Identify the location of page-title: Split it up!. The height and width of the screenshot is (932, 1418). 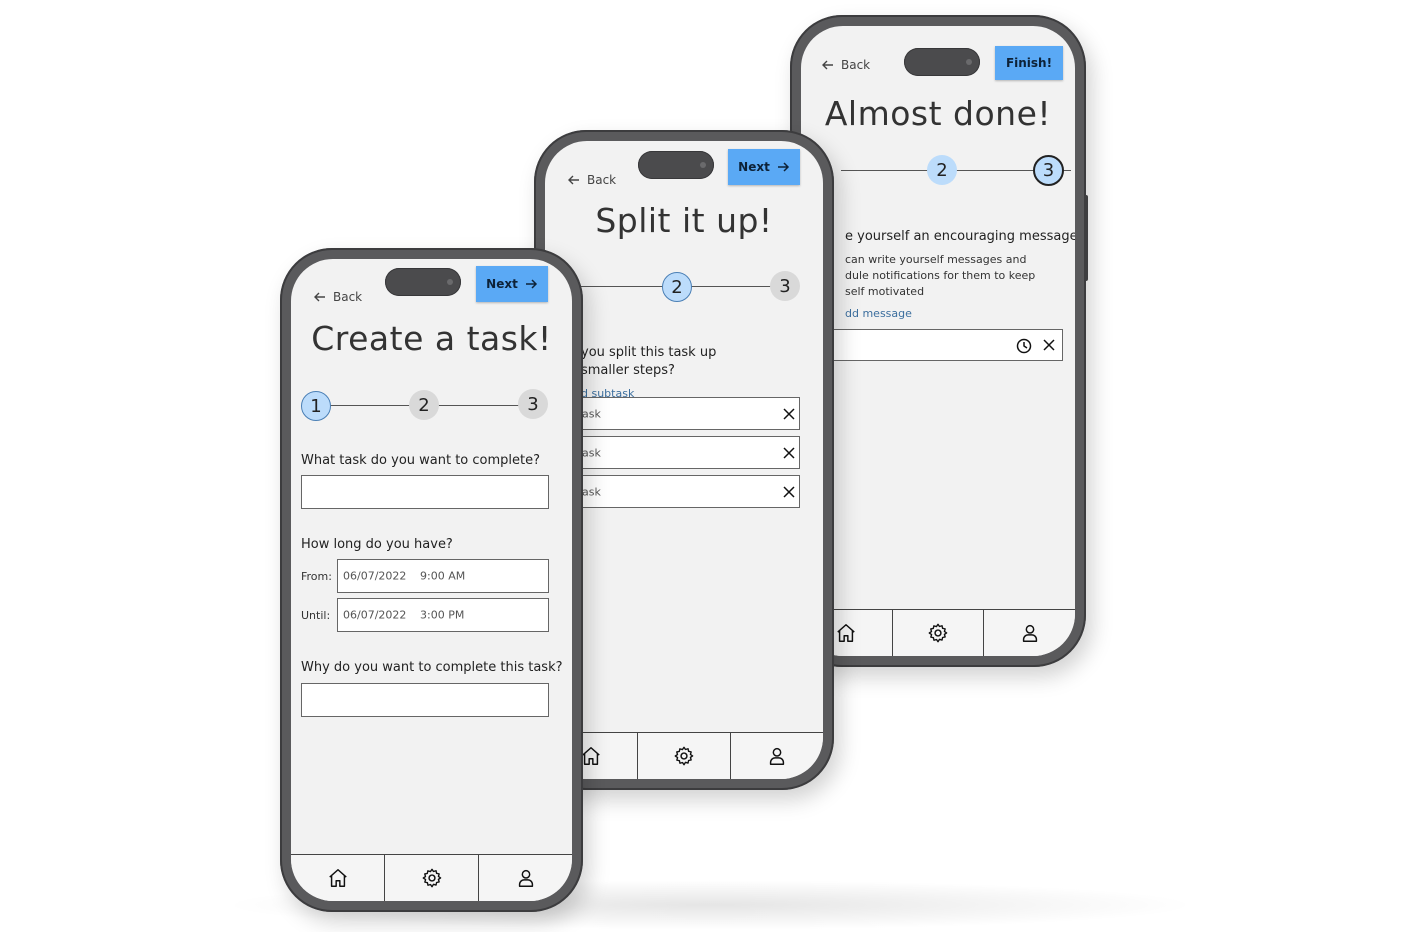
(684, 220).